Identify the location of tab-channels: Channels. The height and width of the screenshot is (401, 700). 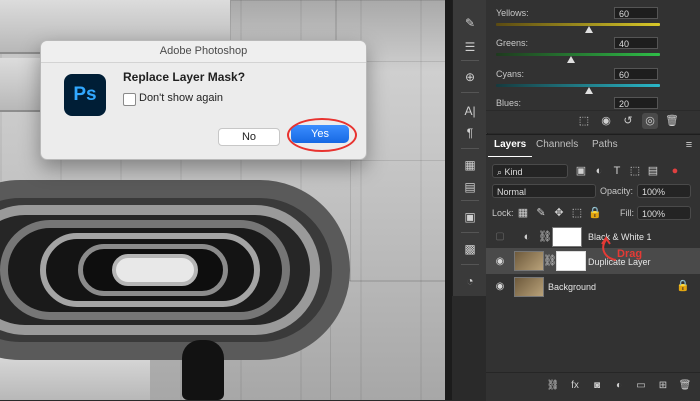
(557, 145).